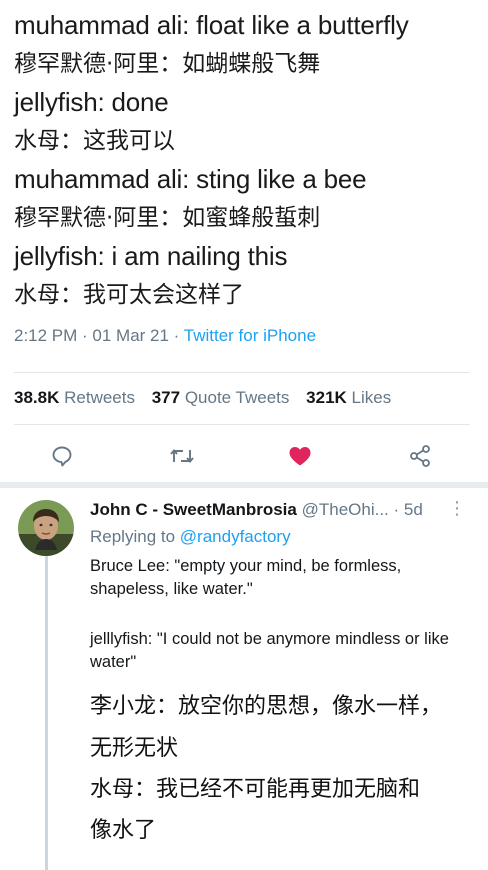 The image size is (488, 870). I want to click on comment-icon, so click(62, 456).